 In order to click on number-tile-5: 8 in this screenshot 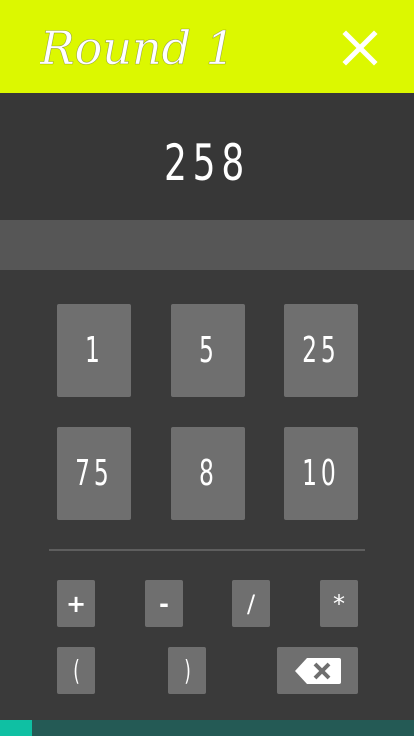, I will do `click(208, 473)`.